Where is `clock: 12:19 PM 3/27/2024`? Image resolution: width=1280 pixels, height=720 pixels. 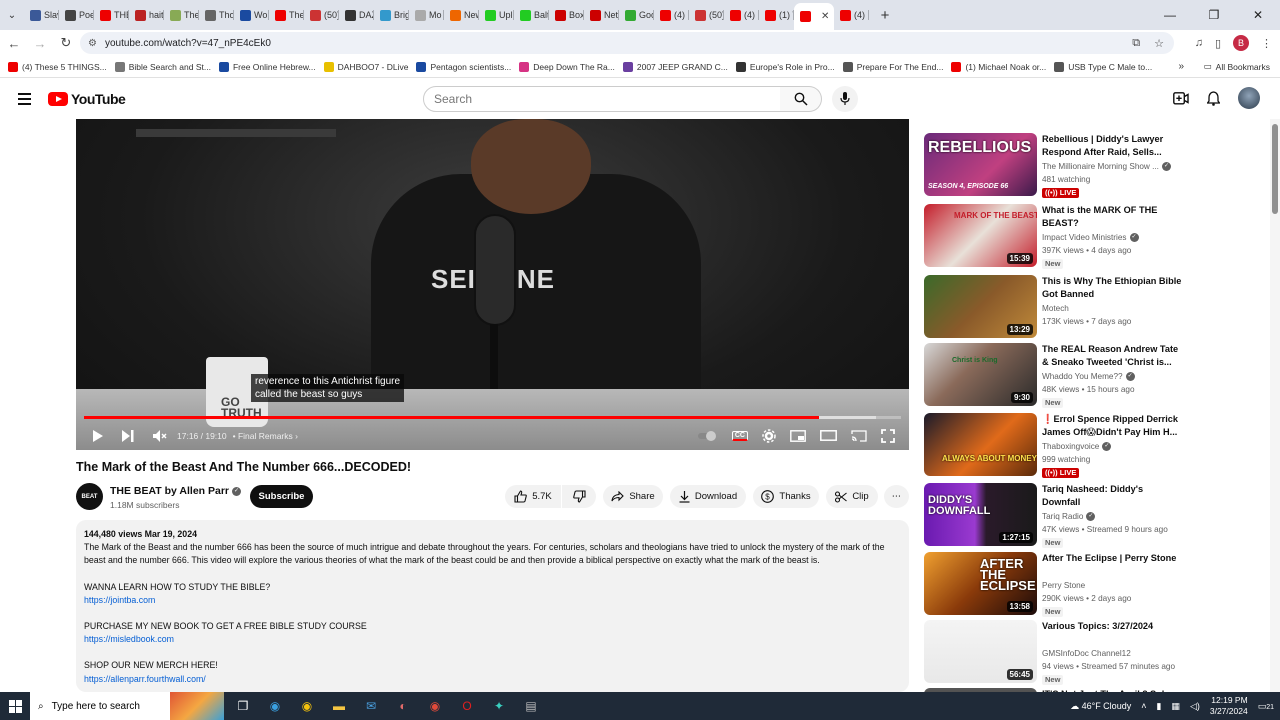
clock: 12:19 PM 3/27/2024 is located at coordinates (1229, 706).